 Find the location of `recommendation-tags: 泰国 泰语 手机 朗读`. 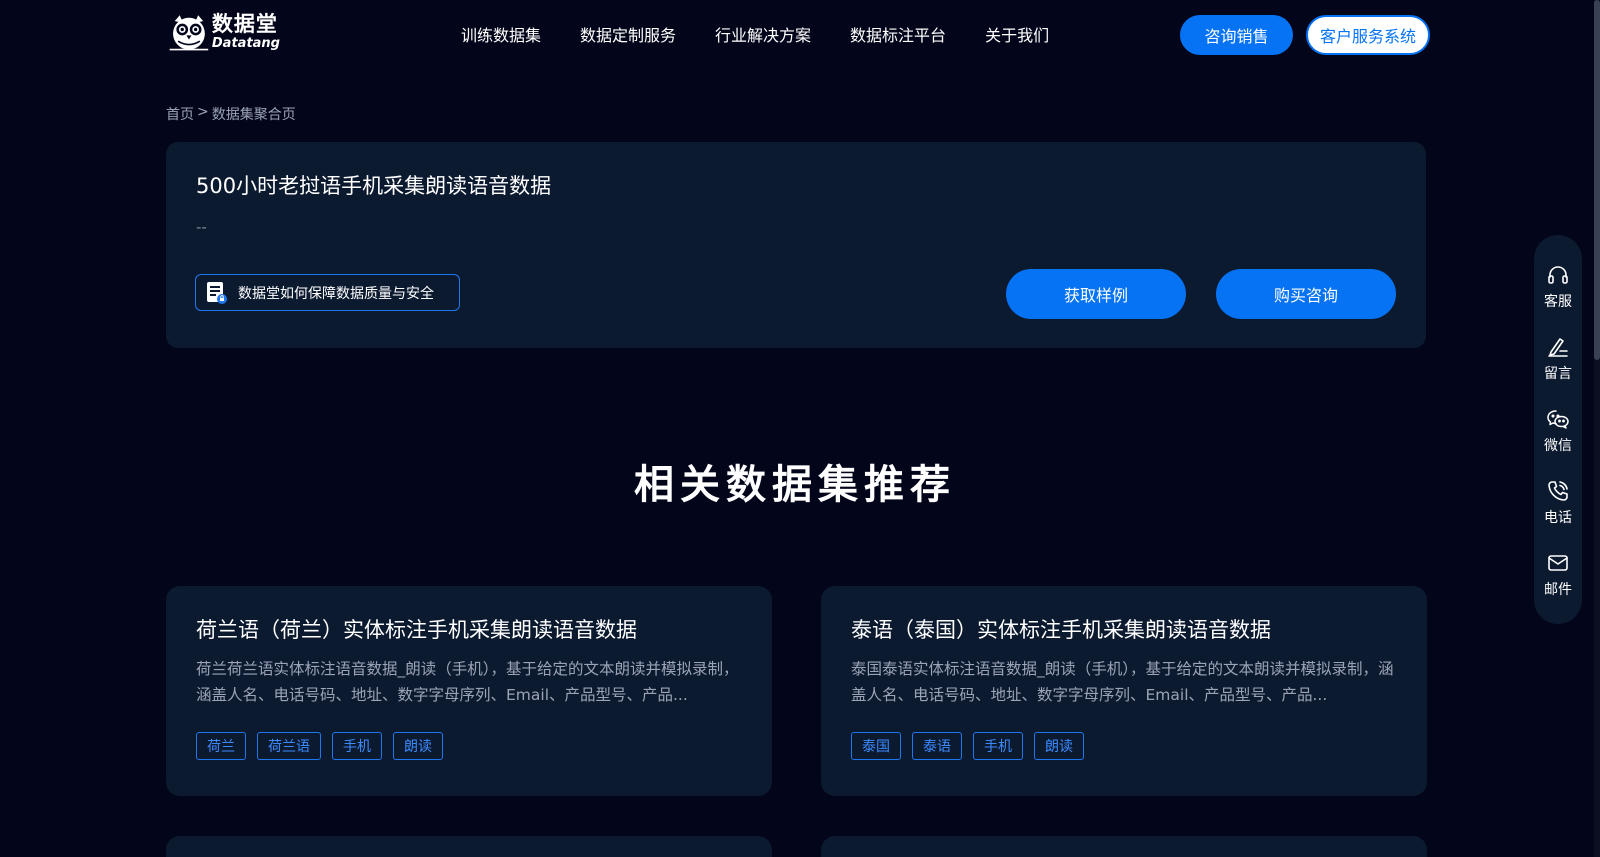

recommendation-tags: 泰国 泰语 手机 朗读 is located at coordinates (973, 746).